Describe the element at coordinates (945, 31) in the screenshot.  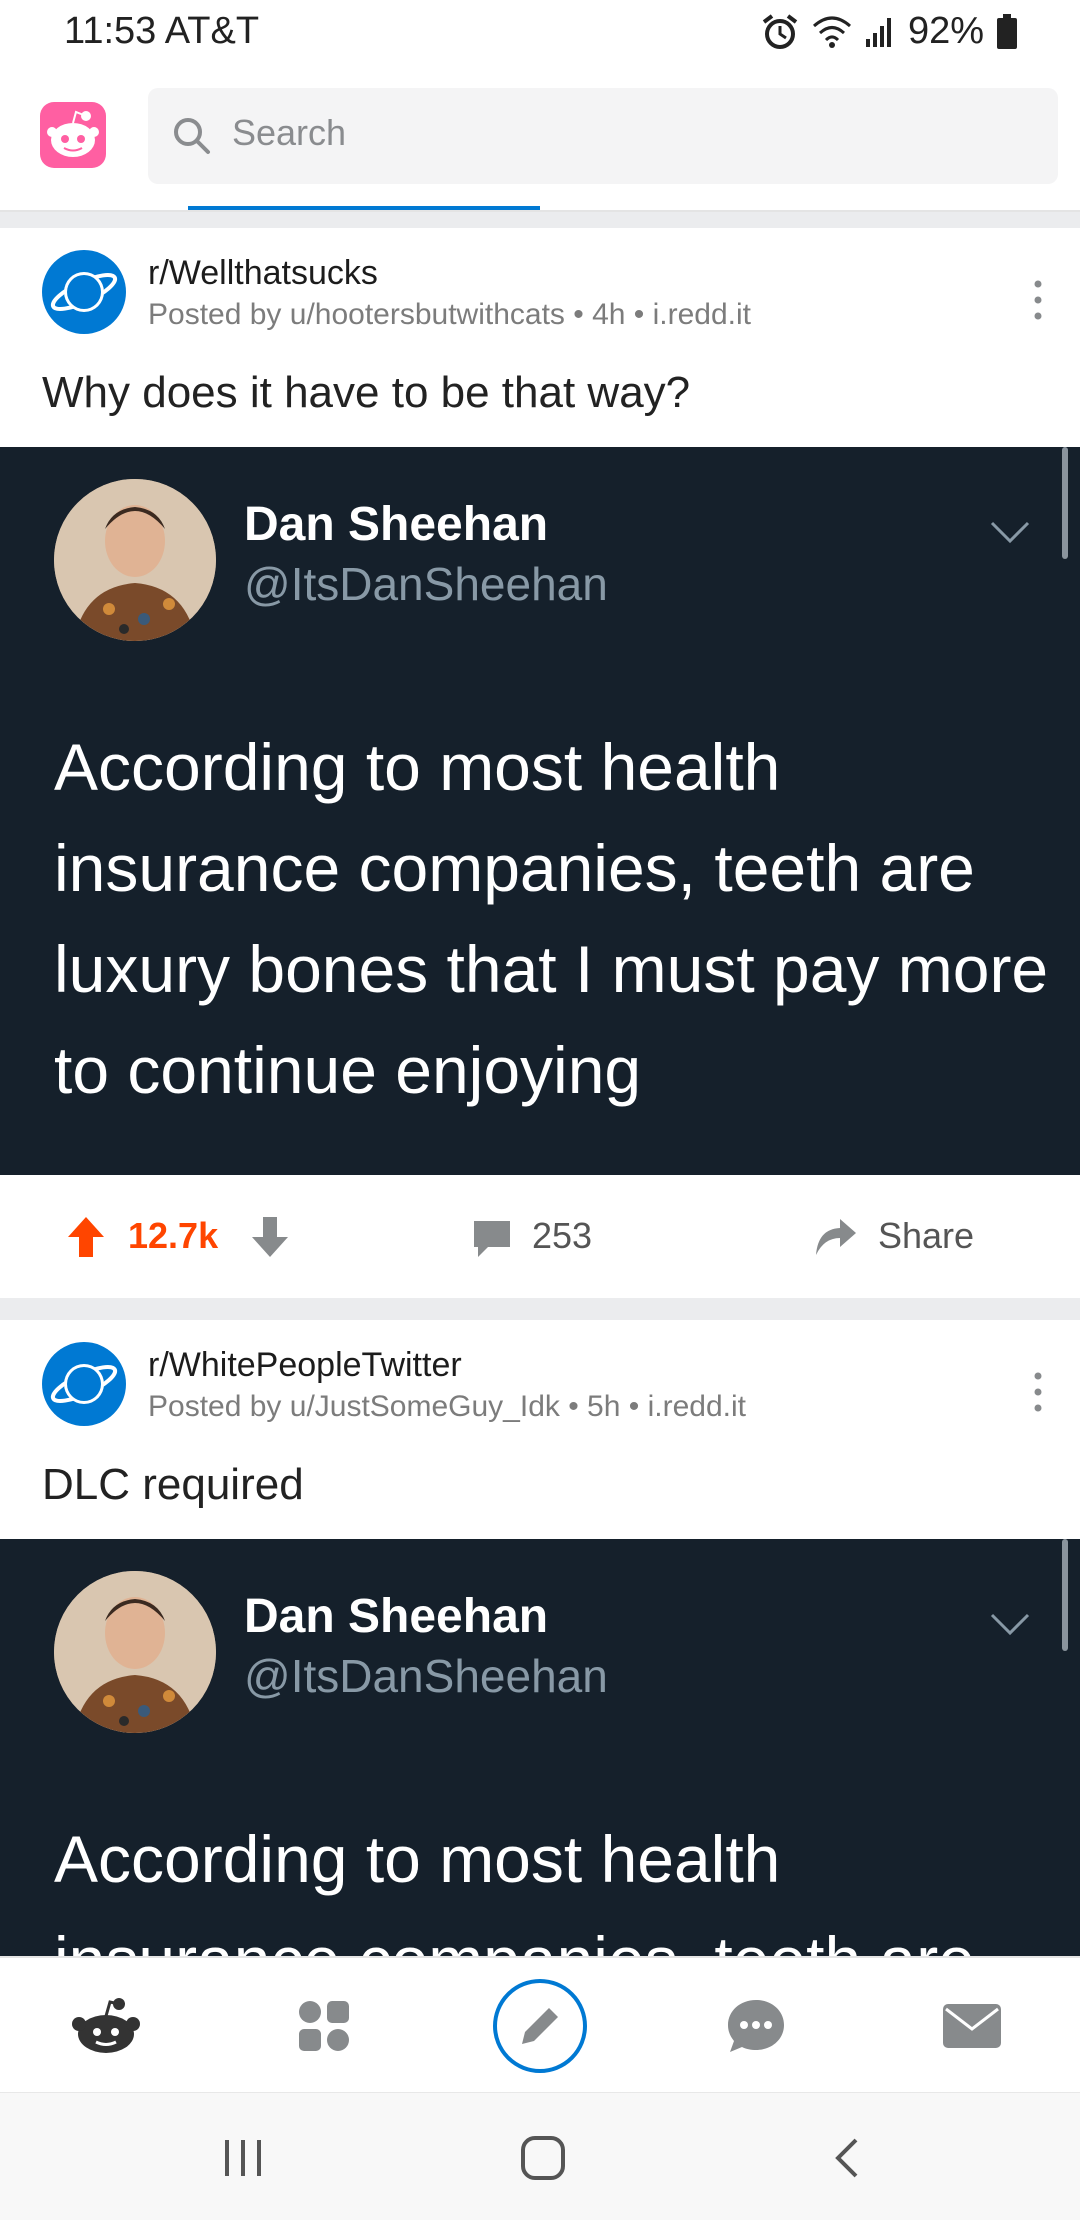
I see `battery-percent: 92%` at that location.